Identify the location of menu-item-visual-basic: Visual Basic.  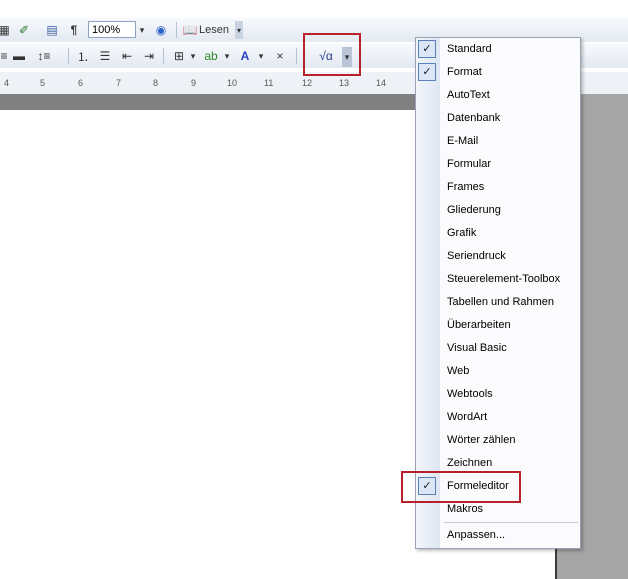
(498, 349).